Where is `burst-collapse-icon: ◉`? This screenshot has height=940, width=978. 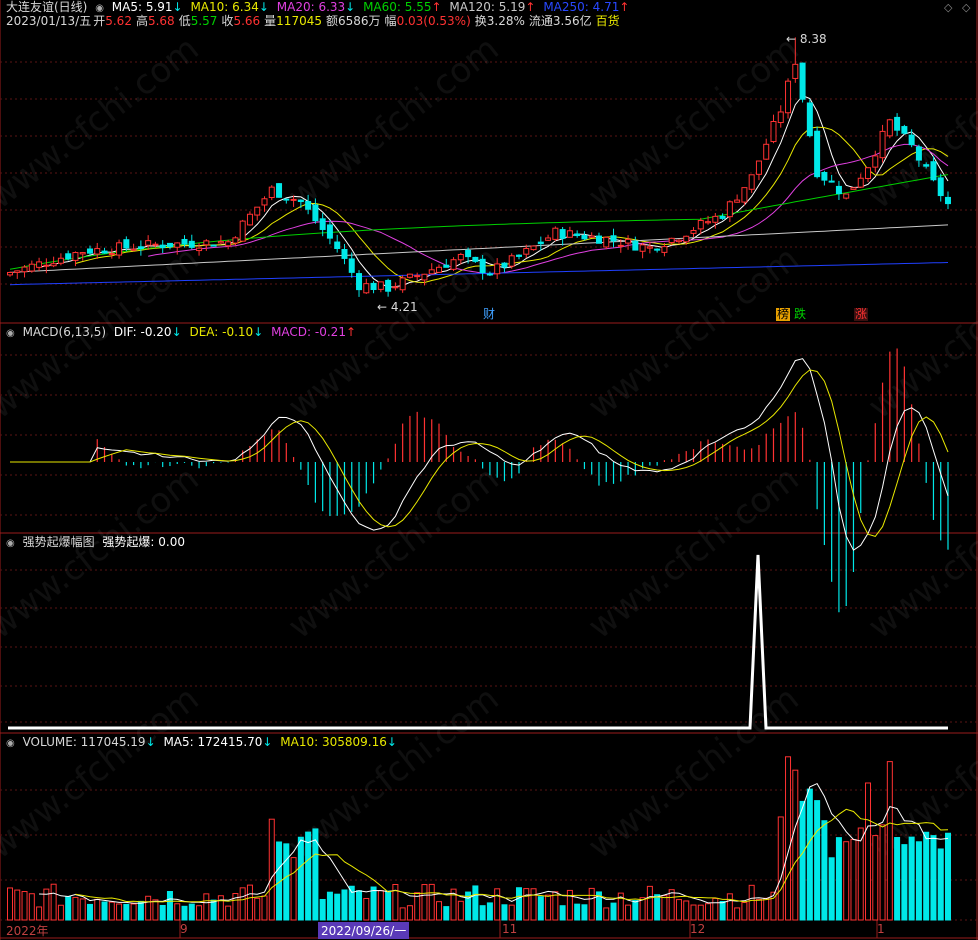 burst-collapse-icon: ◉ is located at coordinates (10, 543).